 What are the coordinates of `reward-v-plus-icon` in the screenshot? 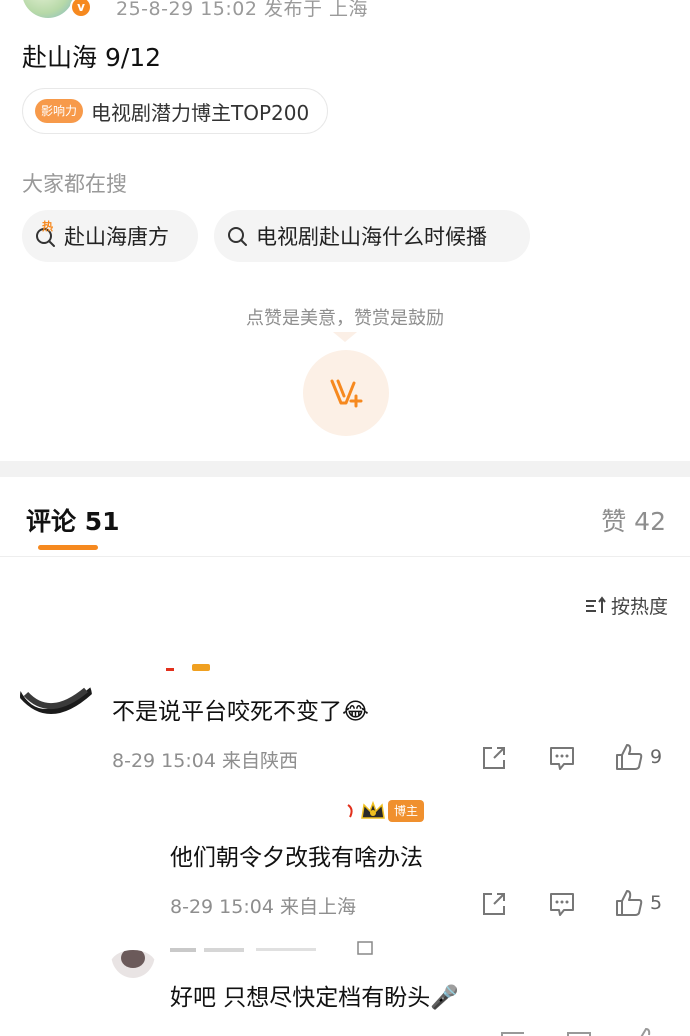 It's located at (346, 393).